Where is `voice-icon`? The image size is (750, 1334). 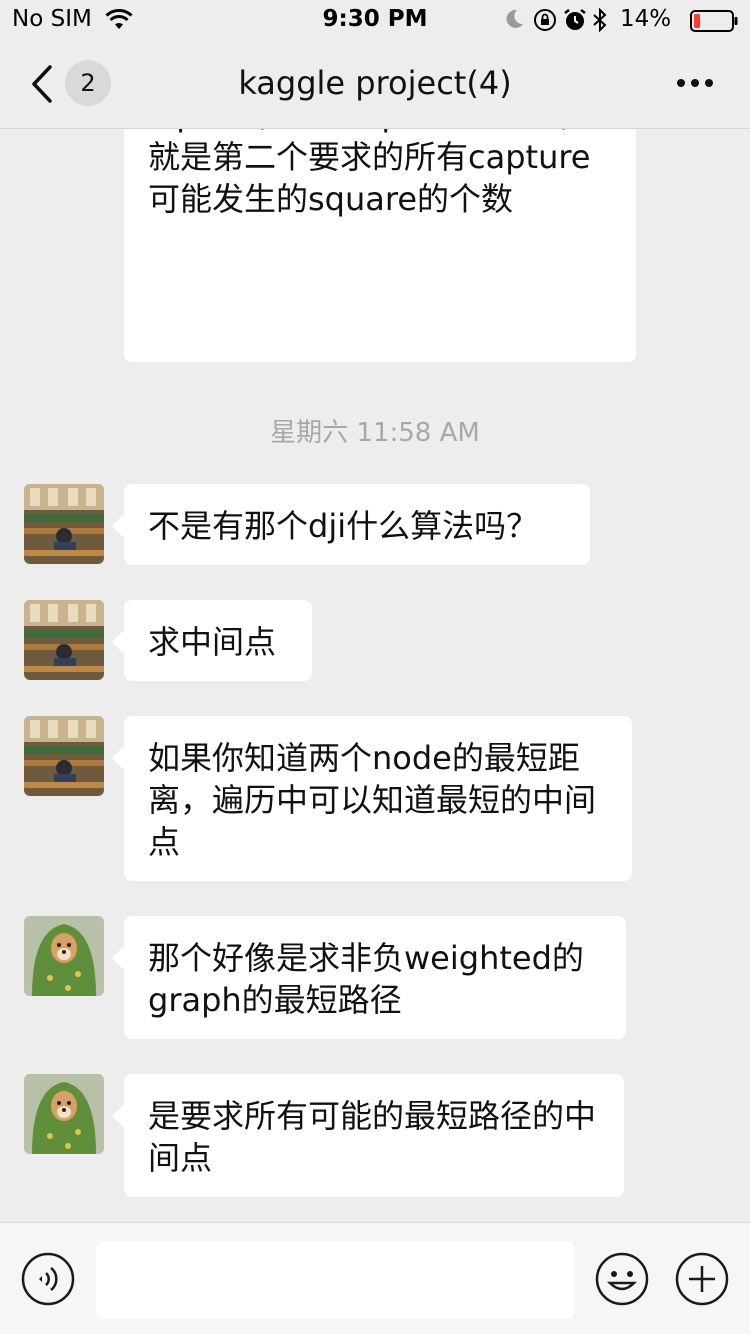
voice-icon is located at coordinates (48, 1279).